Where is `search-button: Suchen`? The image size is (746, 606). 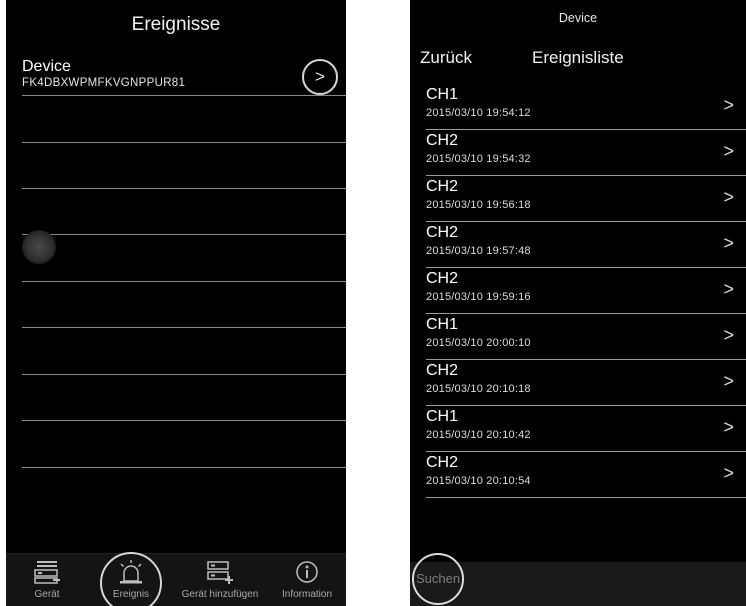 search-button: Suchen is located at coordinates (438, 579).